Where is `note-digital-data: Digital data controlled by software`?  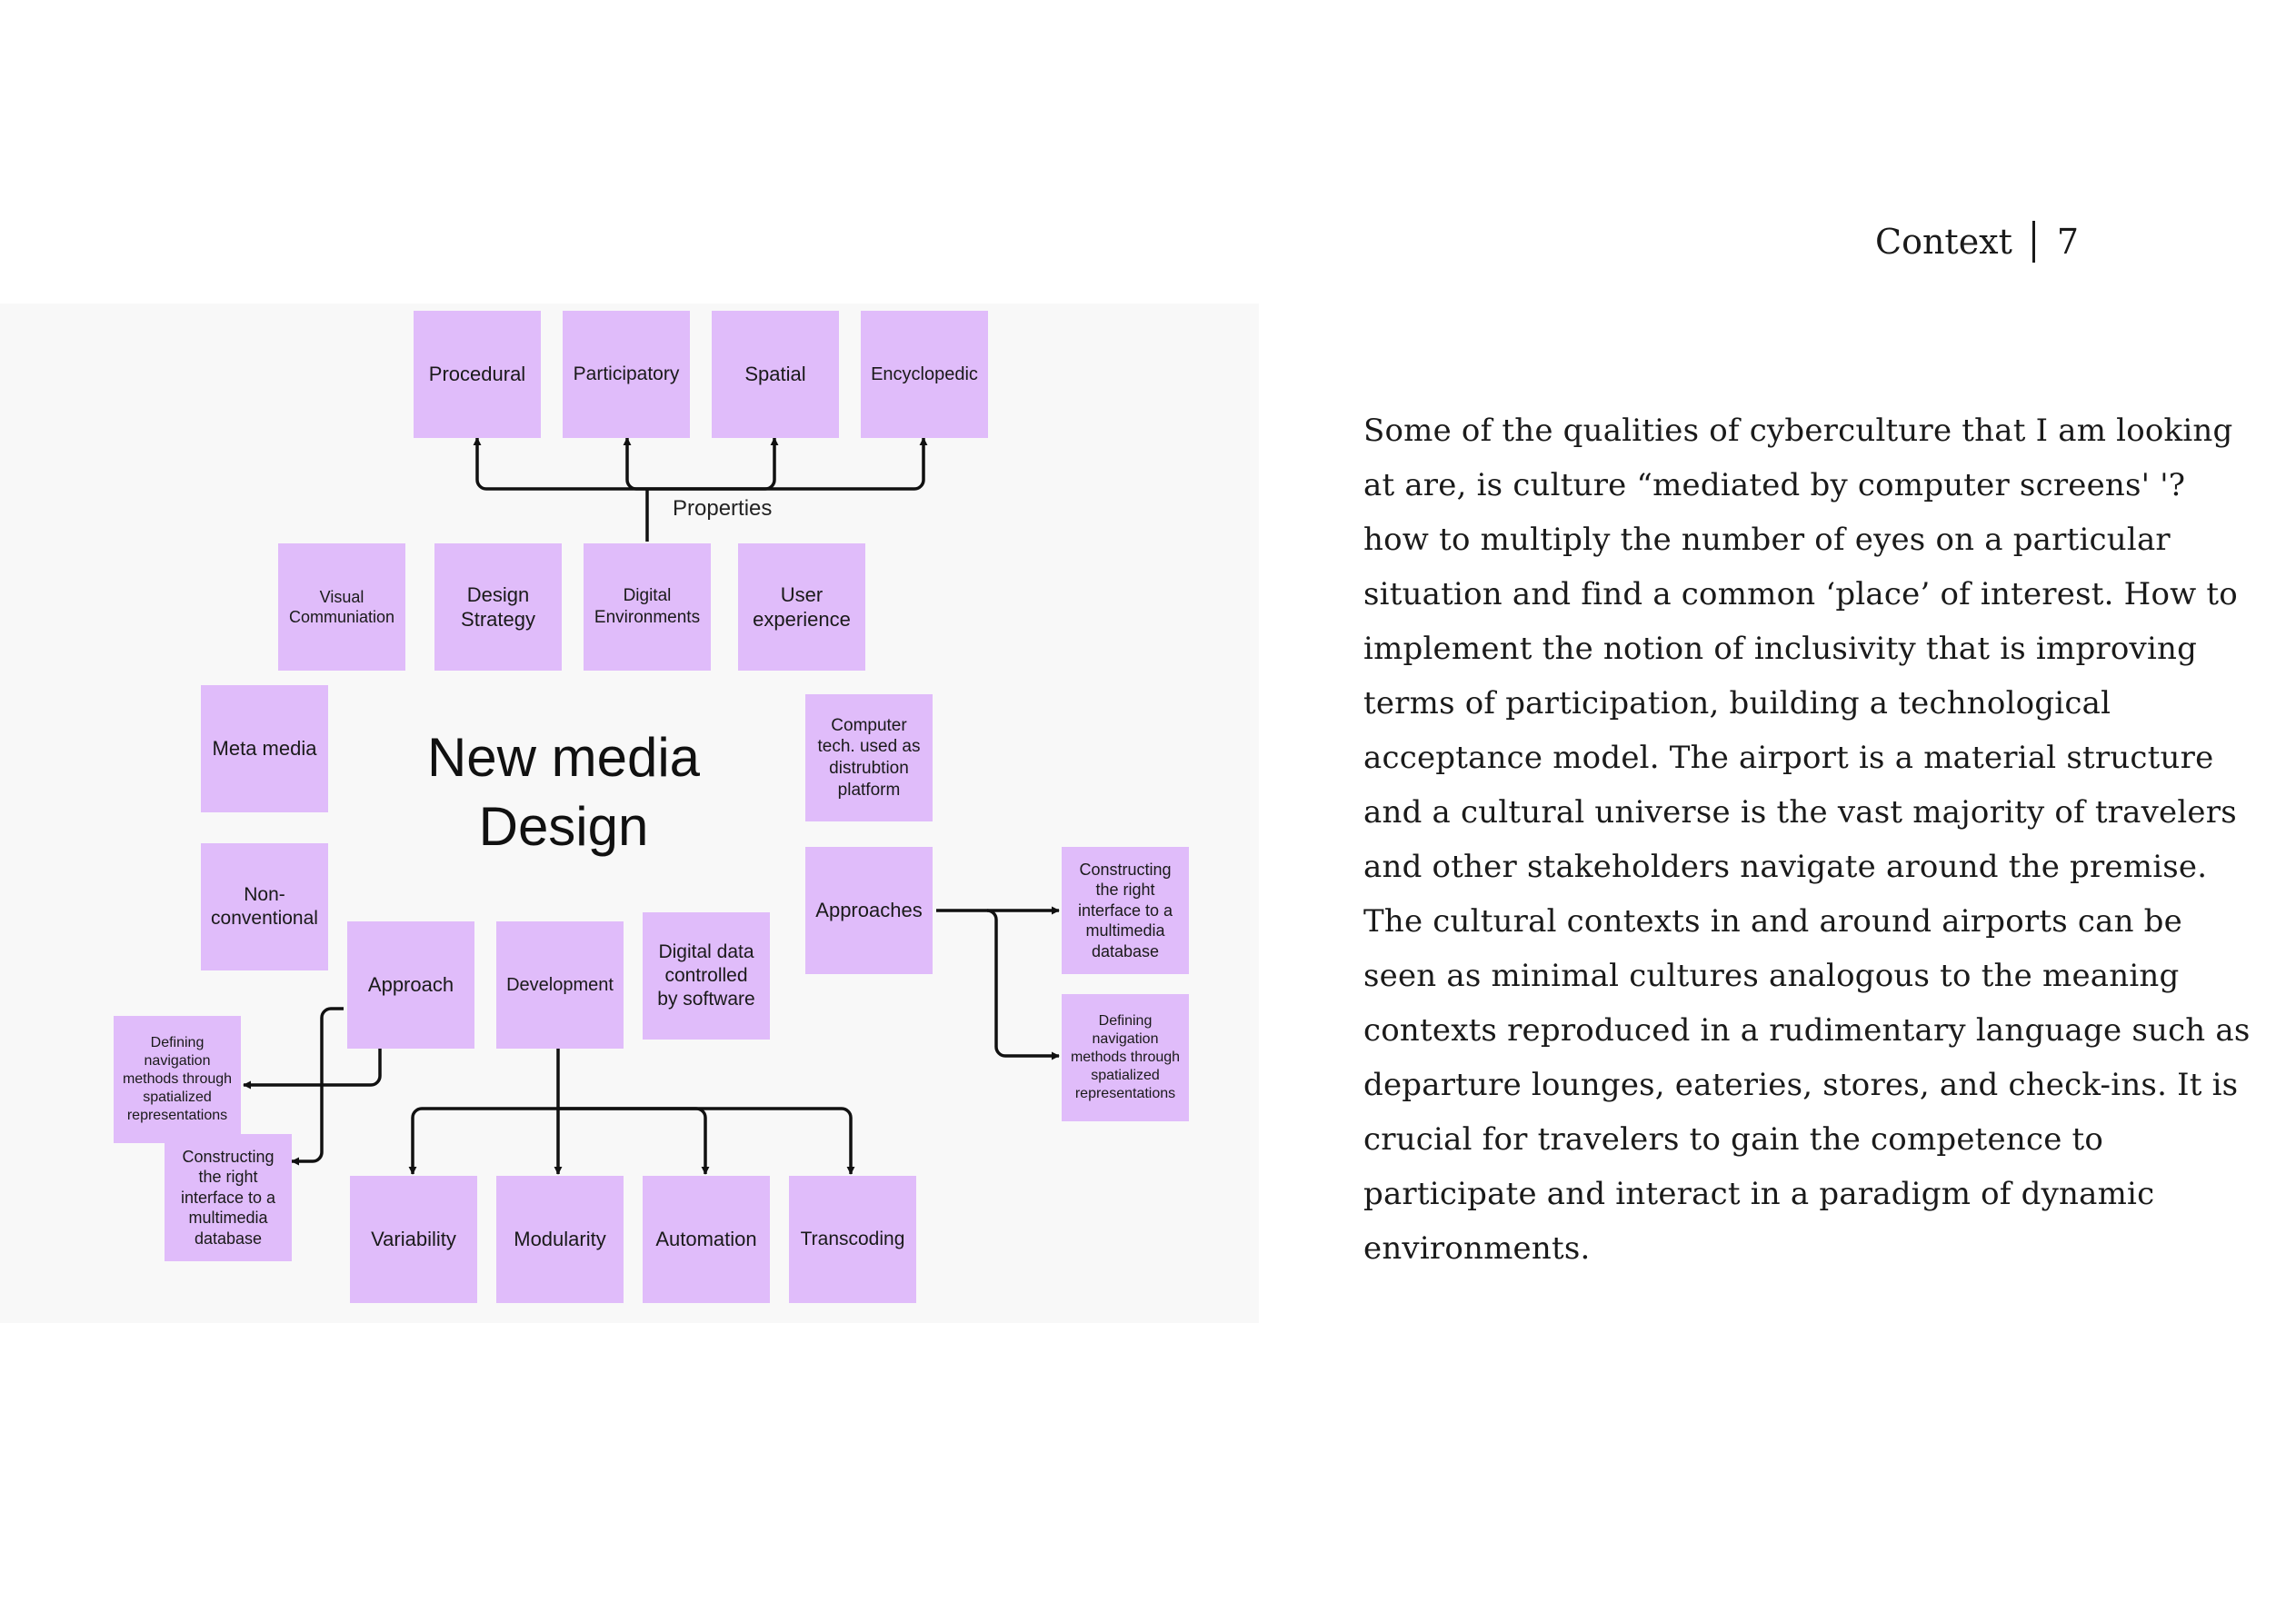
note-digital-data: Digital data controlled by software is located at coordinates (706, 976).